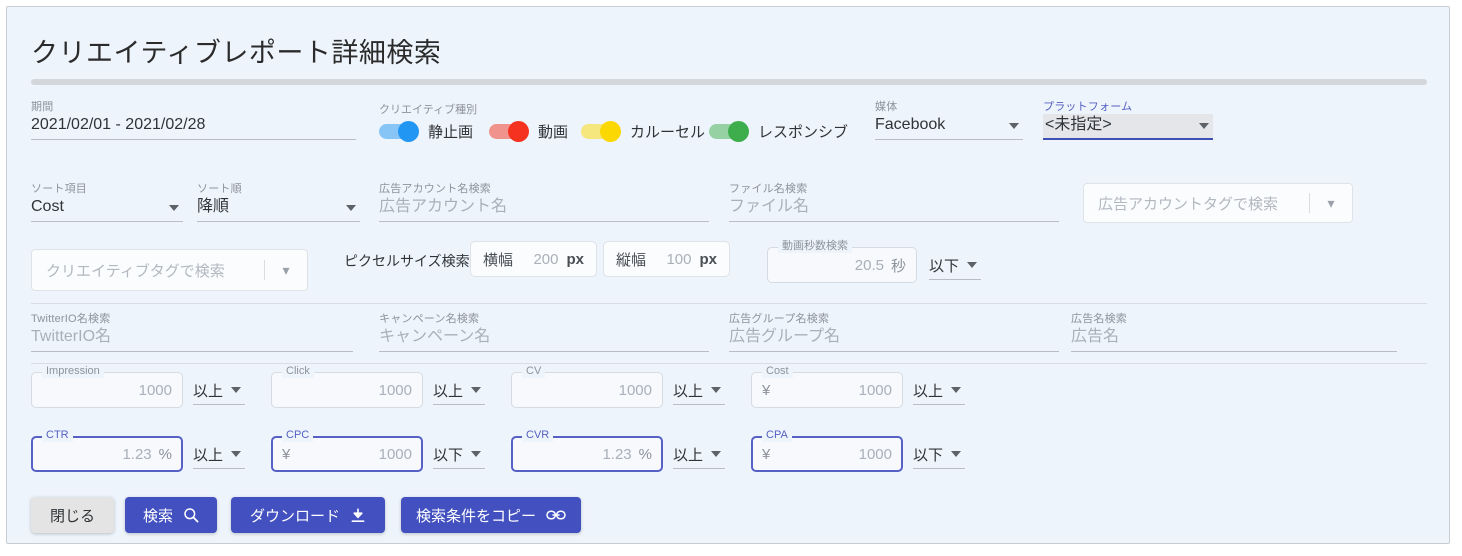 This screenshot has width=1462, height=556. What do you see at coordinates (358, 515) in the screenshot?
I see `download-icon` at bounding box center [358, 515].